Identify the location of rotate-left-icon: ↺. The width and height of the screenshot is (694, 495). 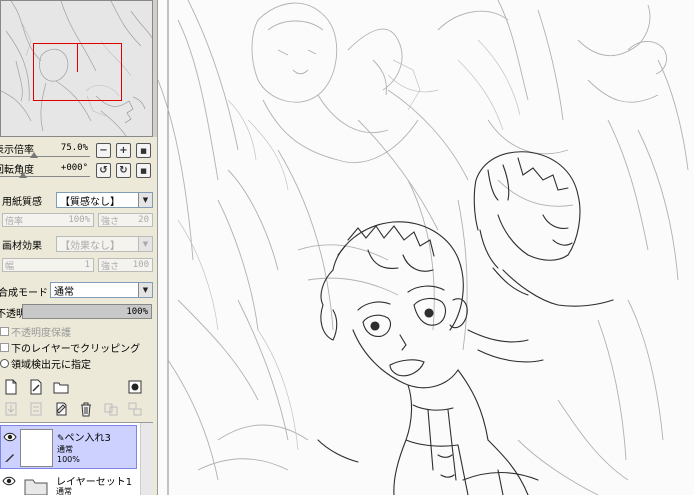
(103, 170).